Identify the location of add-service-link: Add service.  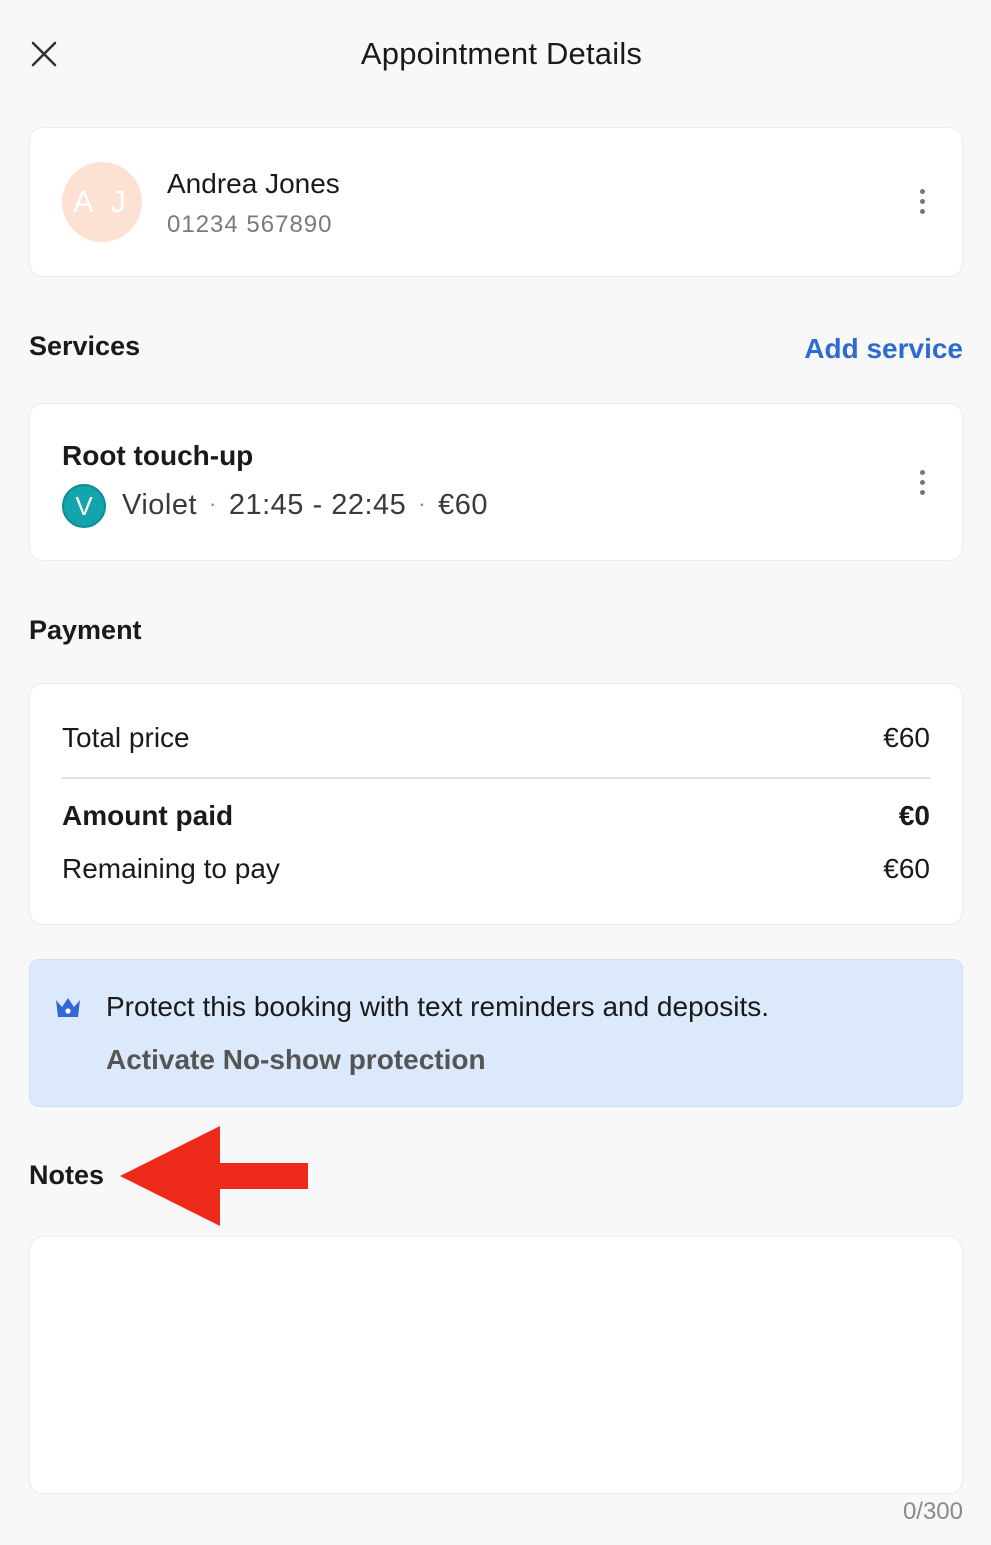
(883, 349).